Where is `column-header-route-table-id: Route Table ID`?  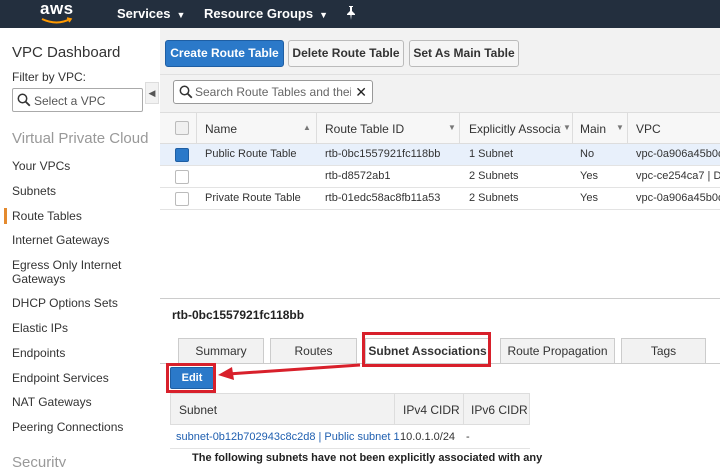 column-header-route-table-id: Route Table ID is located at coordinates (364, 129).